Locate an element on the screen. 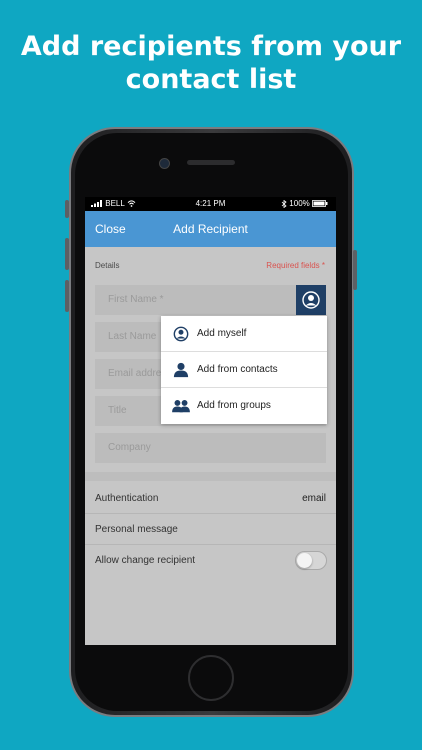 The image size is (422, 750). user-icon is located at coordinates (181, 370).